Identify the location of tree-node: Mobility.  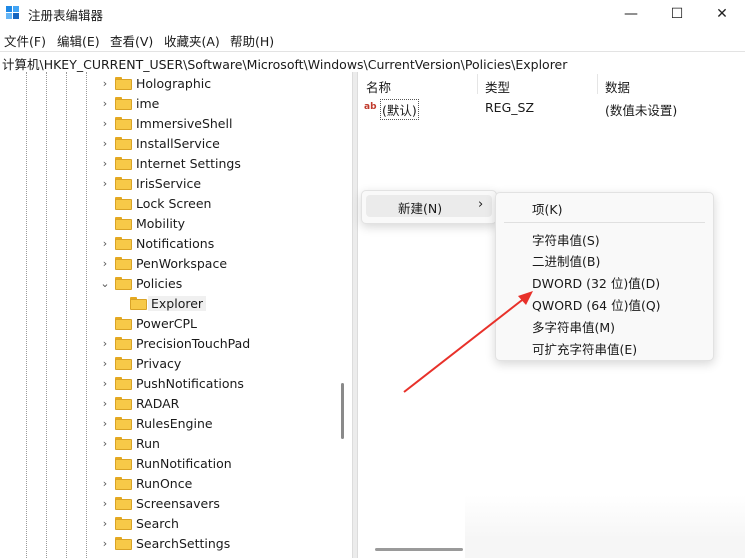
(170, 224).